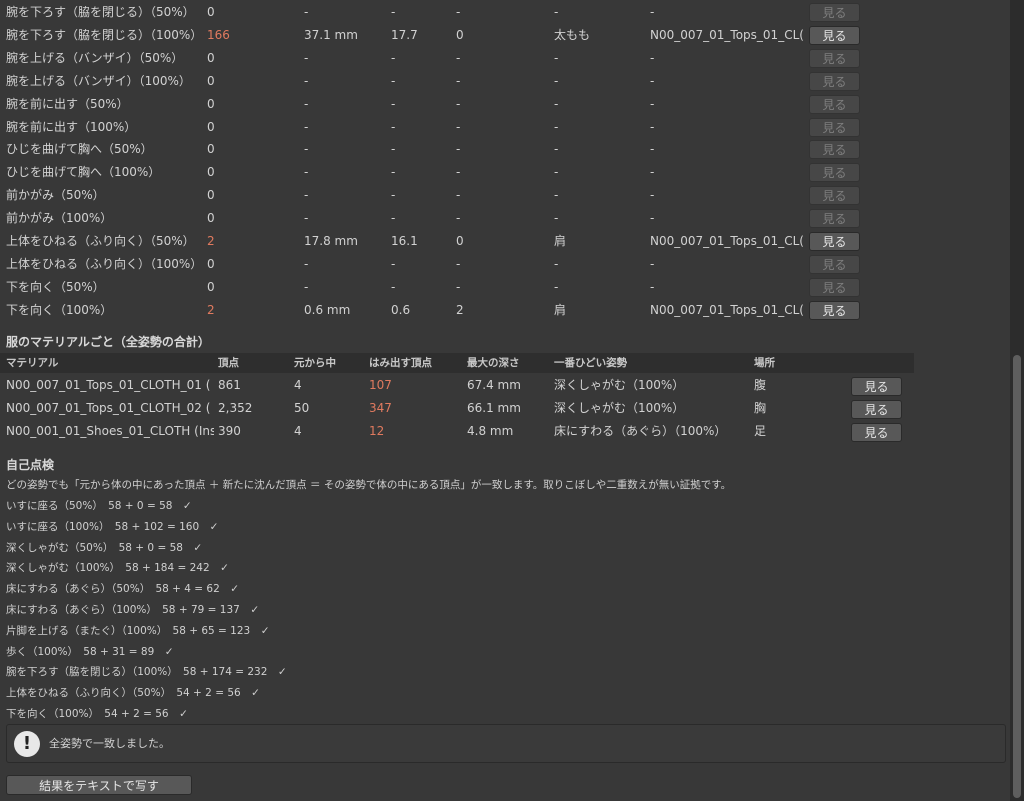 This screenshot has width=1024, height=801. Describe the element at coordinates (460, 241) in the screenshot. I see `extra-count: 0` at that location.